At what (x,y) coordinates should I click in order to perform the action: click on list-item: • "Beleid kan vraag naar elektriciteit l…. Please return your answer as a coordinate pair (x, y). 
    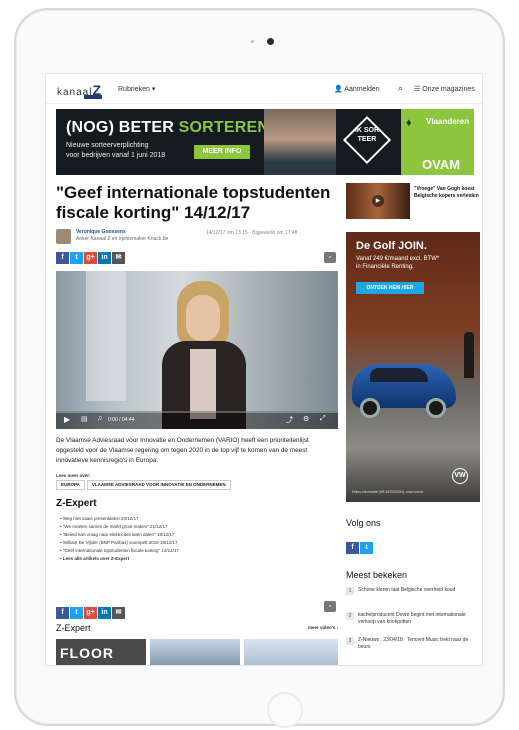
    Looking at the image, I should click on (119, 535).